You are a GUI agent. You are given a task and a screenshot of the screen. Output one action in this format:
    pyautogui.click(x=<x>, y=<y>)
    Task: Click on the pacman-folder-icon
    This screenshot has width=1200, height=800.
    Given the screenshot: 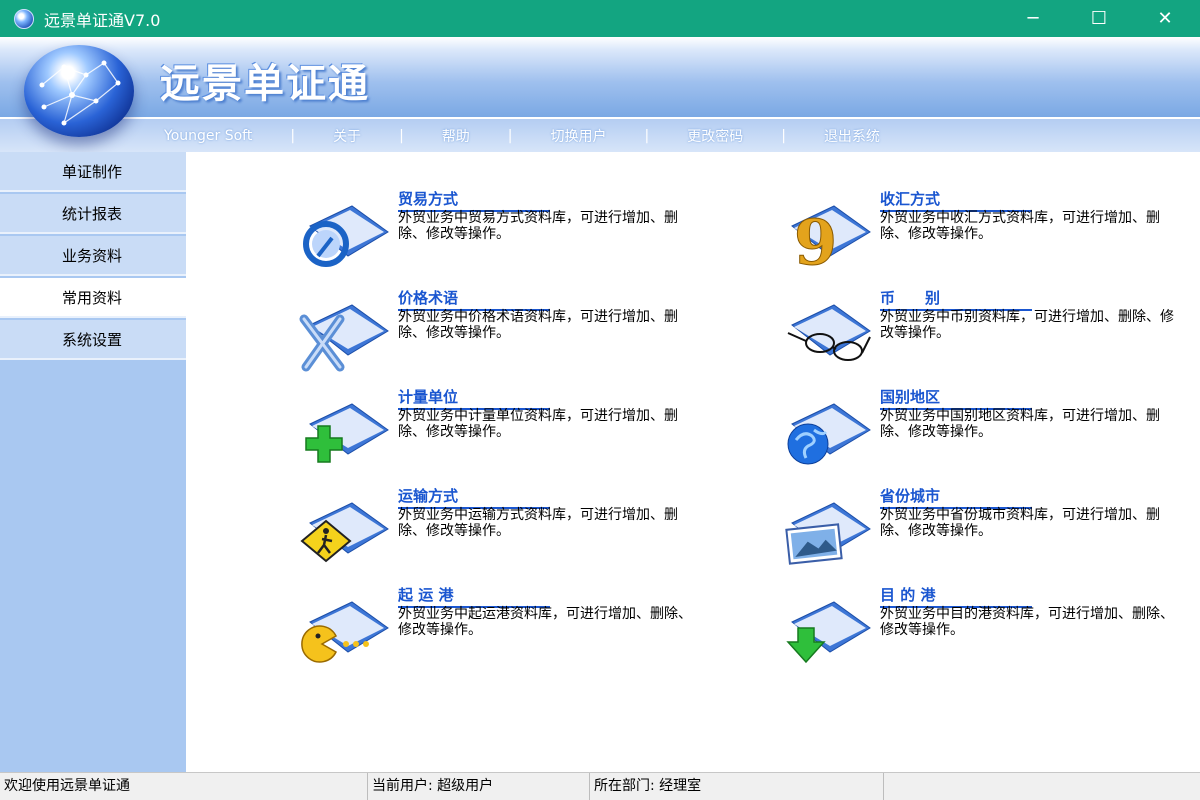 What is the action you would take?
    pyautogui.click(x=344, y=632)
    